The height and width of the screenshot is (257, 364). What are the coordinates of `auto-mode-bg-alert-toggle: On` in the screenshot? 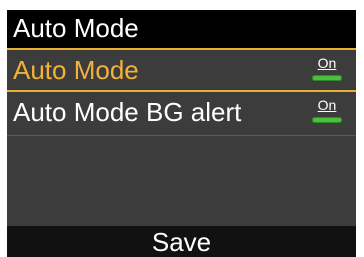 It's located at (327, 112).